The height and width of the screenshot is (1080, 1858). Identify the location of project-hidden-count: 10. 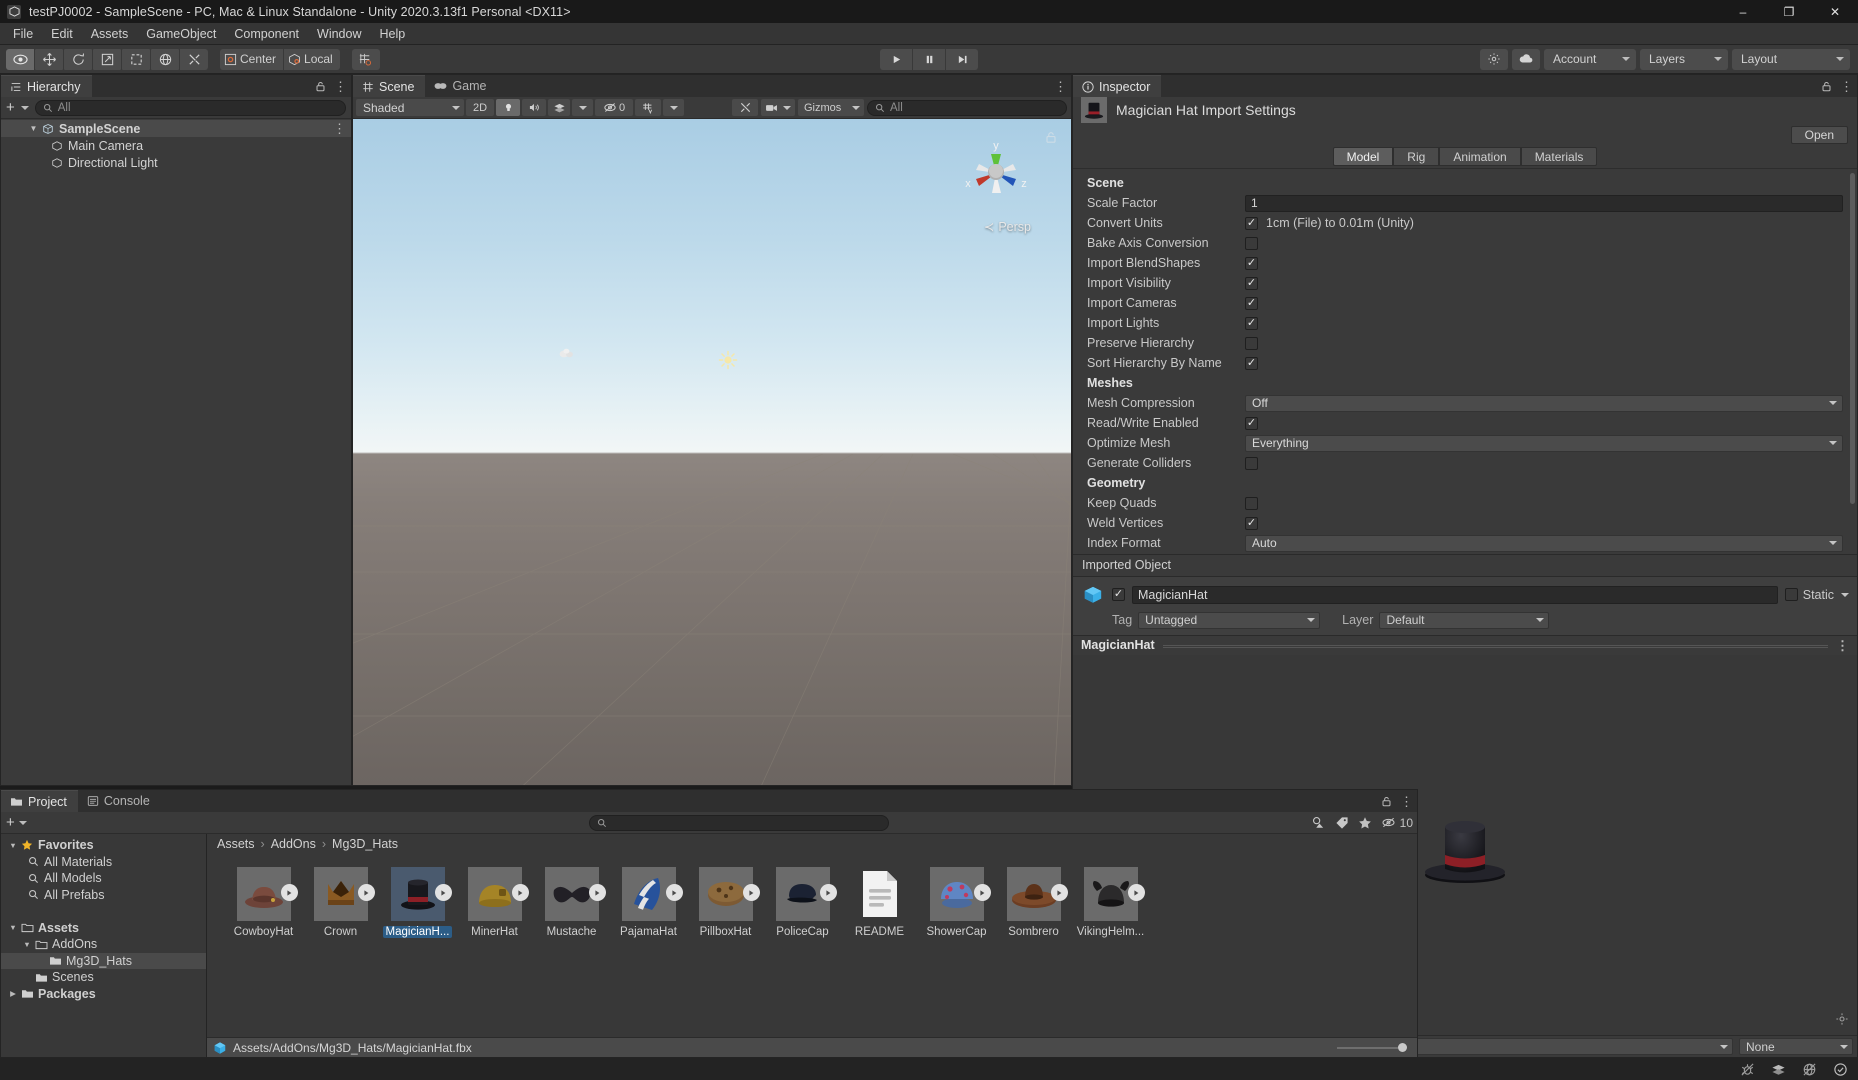
(1397, 823).